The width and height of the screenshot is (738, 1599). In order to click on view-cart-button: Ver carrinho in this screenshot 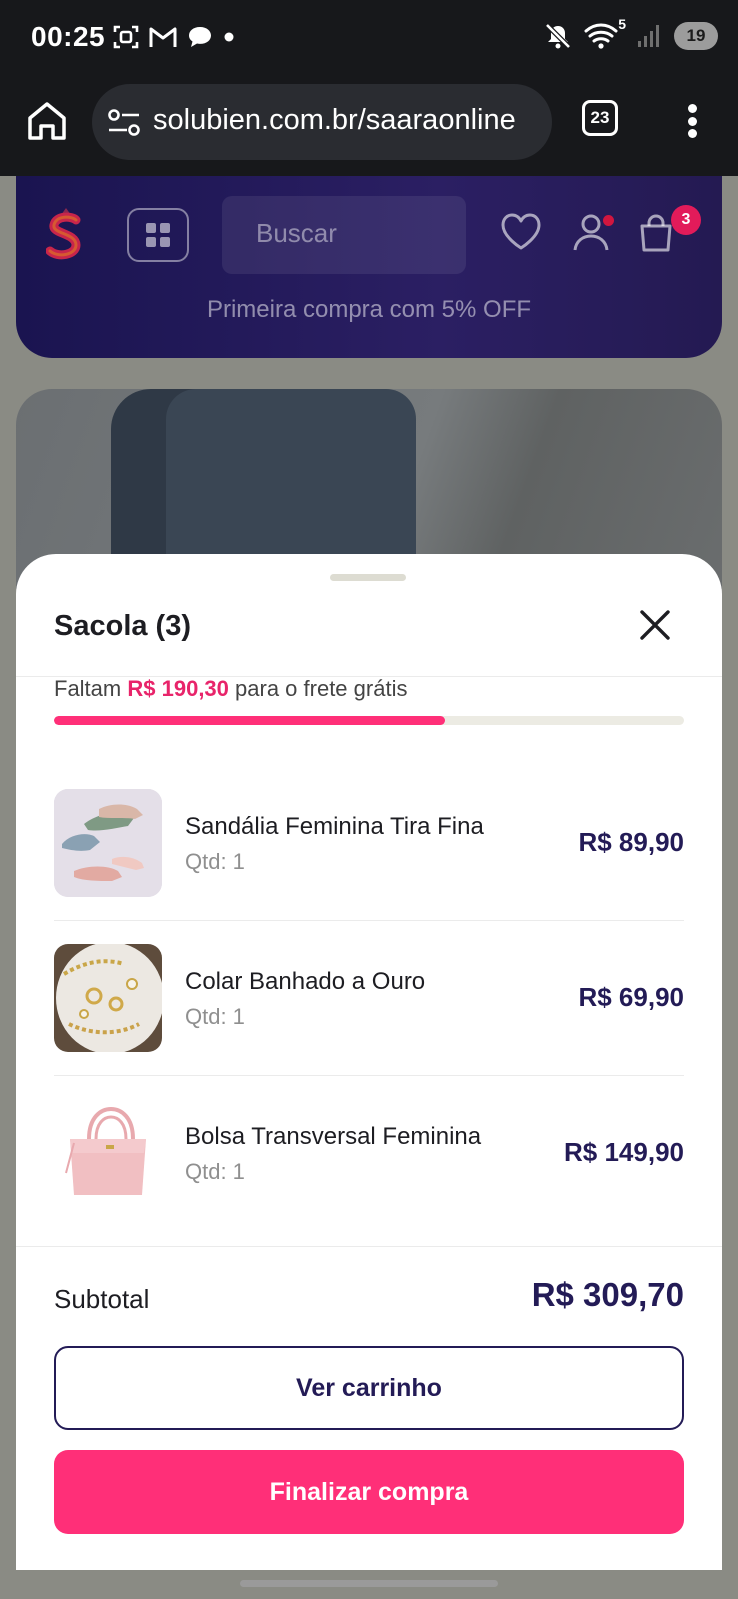, I will do `click(369, 1388)`.